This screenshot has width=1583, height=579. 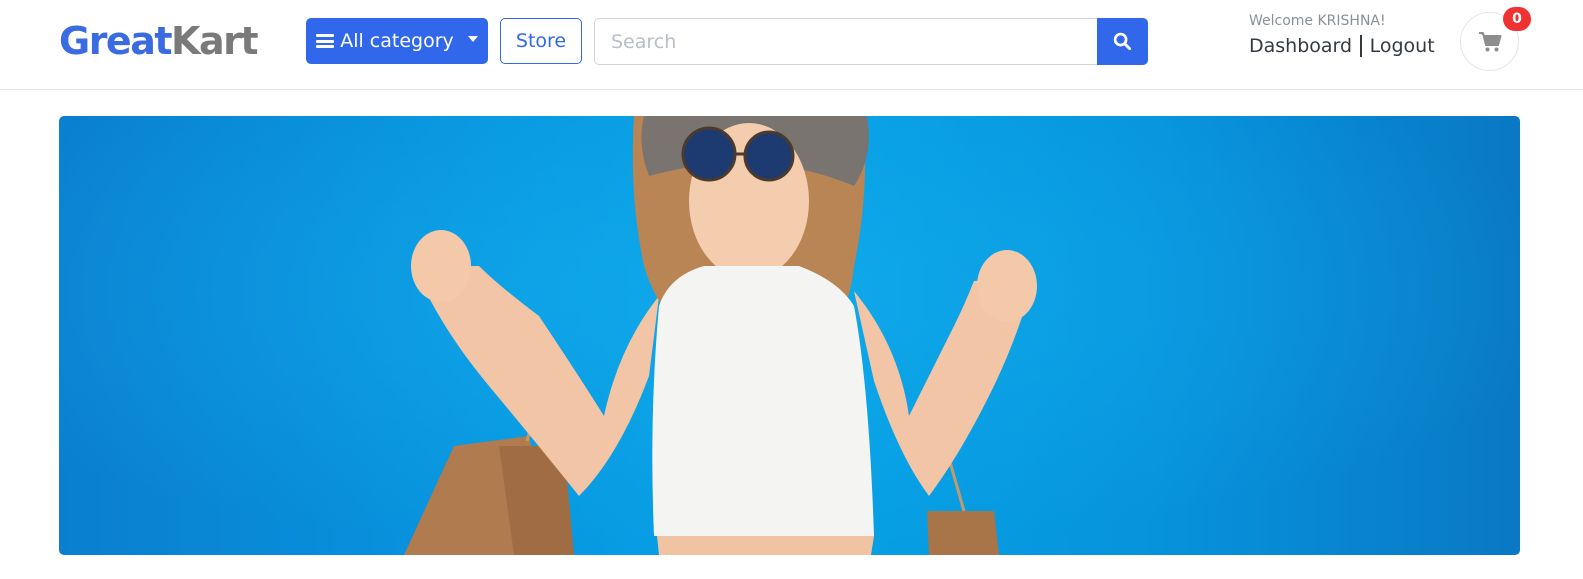 What do you see at coordinates (1517, 19) in the screenshot?
I see `cart-count-badge: 0` at bounding box center [1517, 19].